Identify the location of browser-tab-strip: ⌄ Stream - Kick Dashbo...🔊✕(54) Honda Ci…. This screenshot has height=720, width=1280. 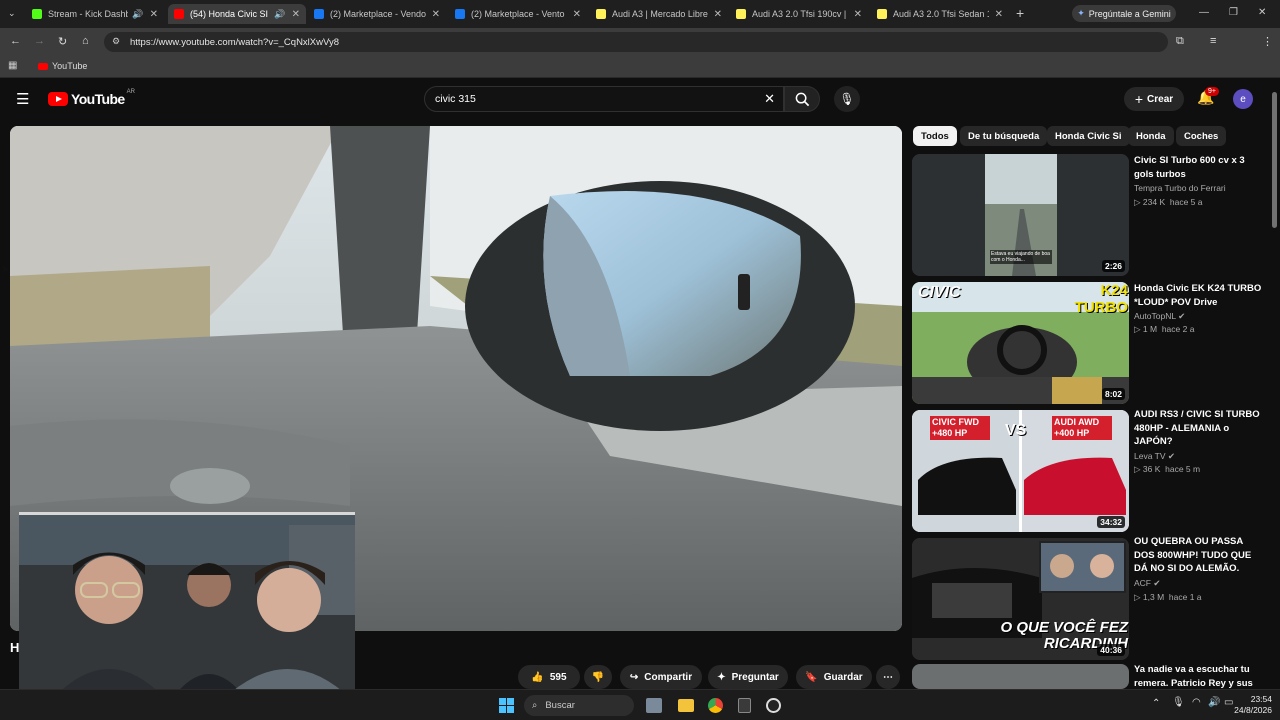
(640, 14).